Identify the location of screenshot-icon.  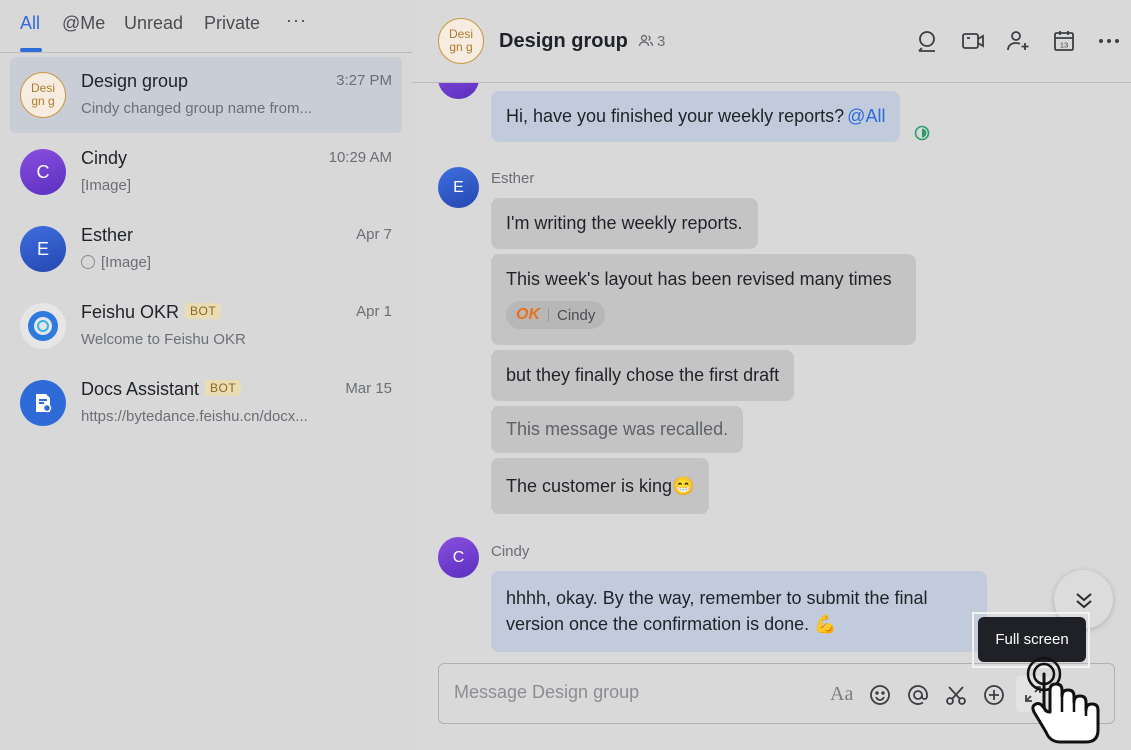
(956, 695).